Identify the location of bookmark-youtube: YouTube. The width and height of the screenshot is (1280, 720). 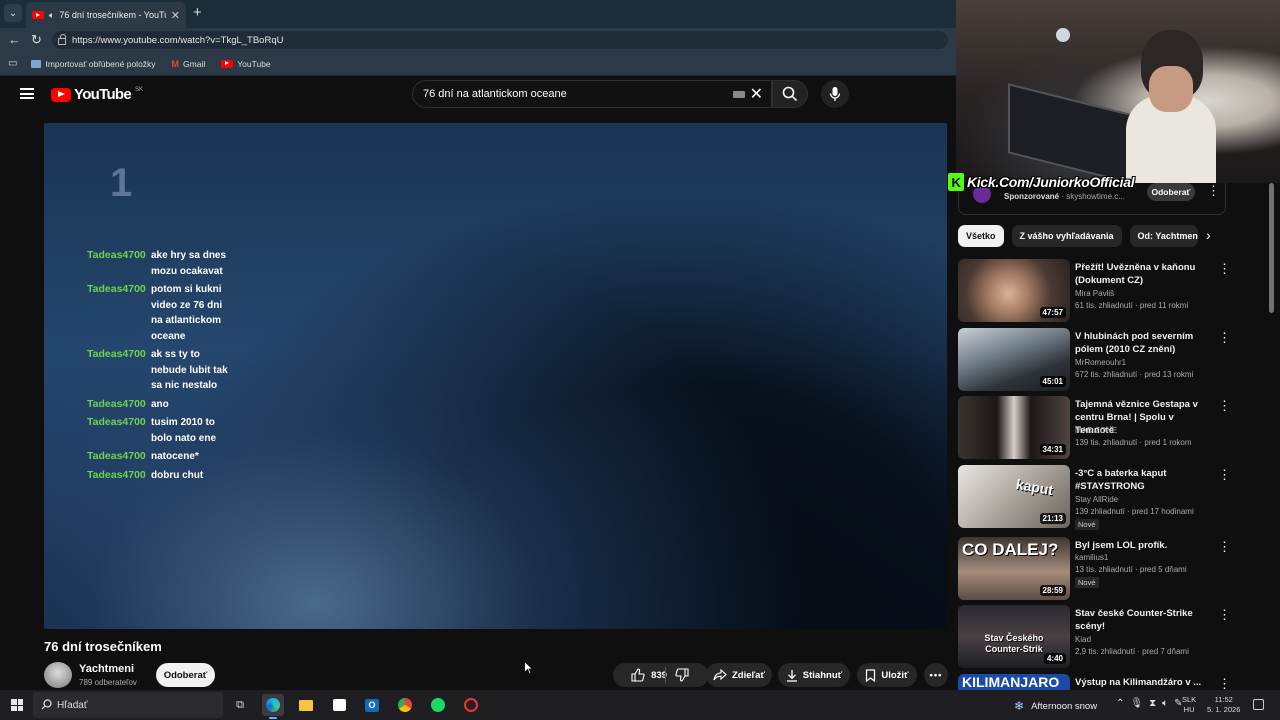
(246, 63).